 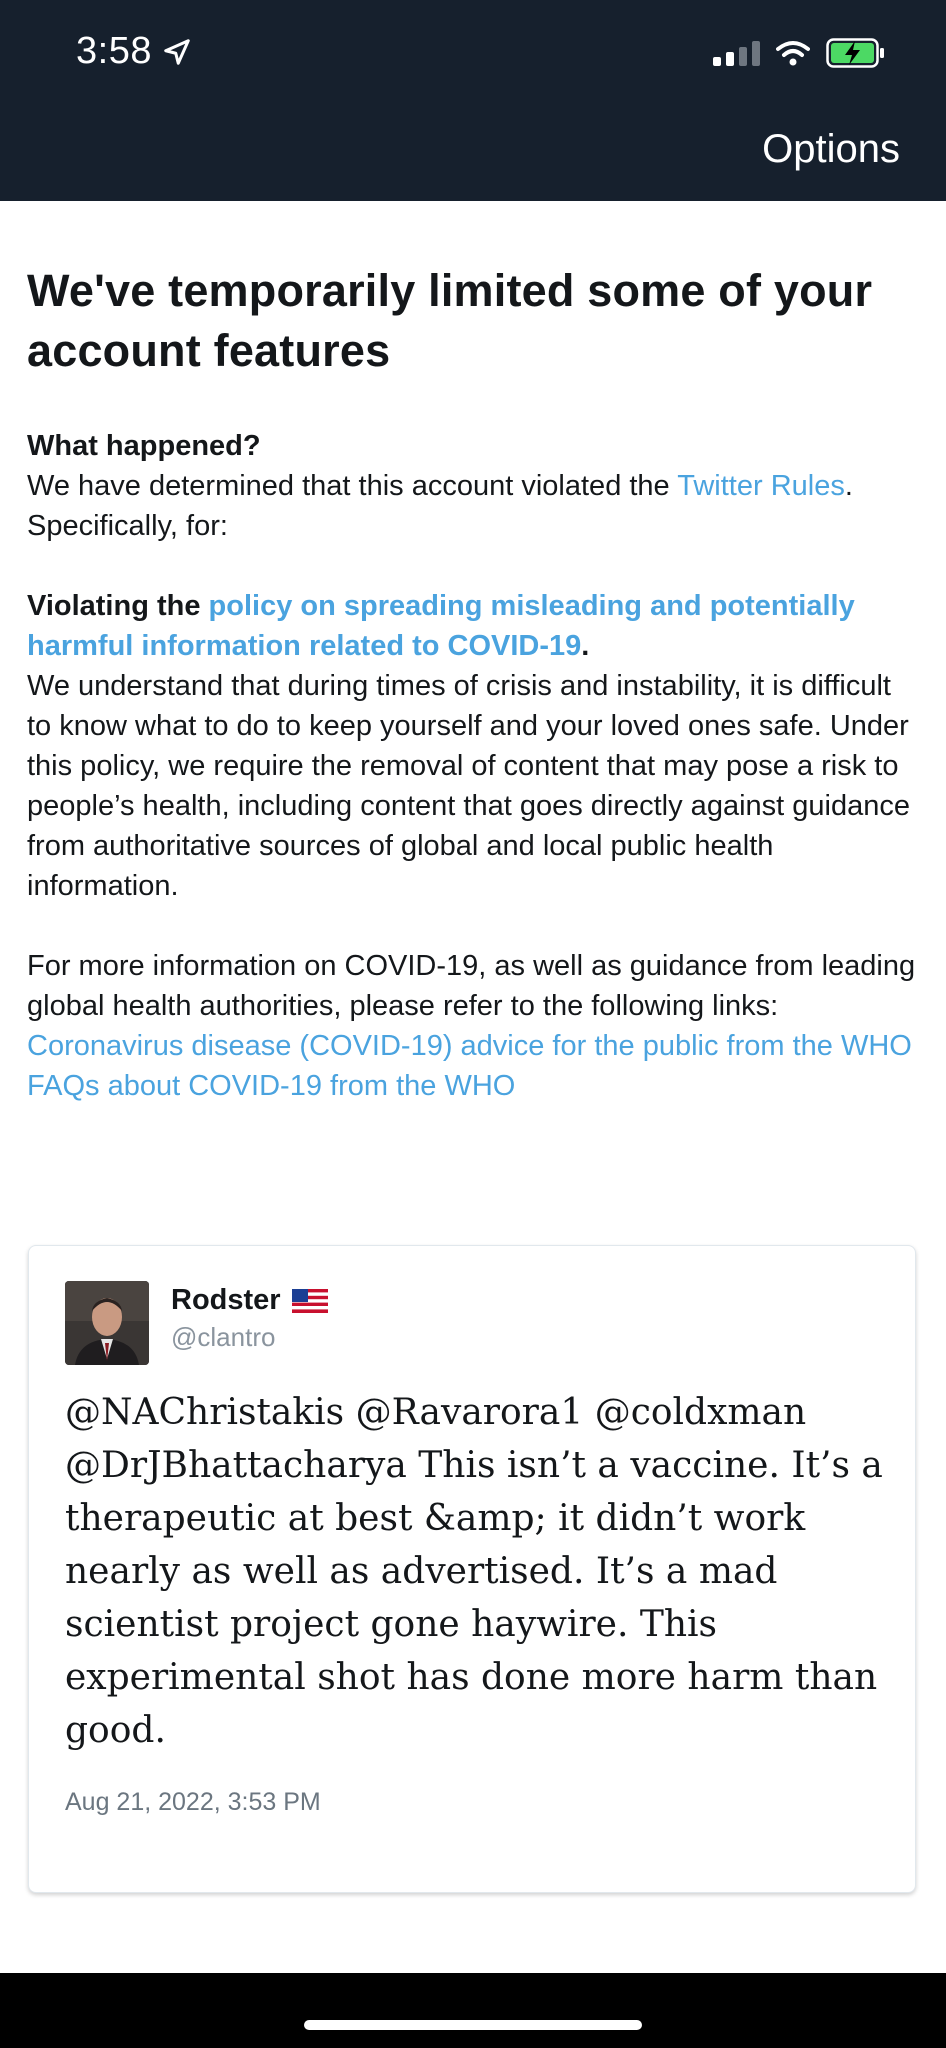 What do you see at coordinates (473, 2010) in the screenshot?
I see `bottom-bar` at bounding box center [473, 2010].